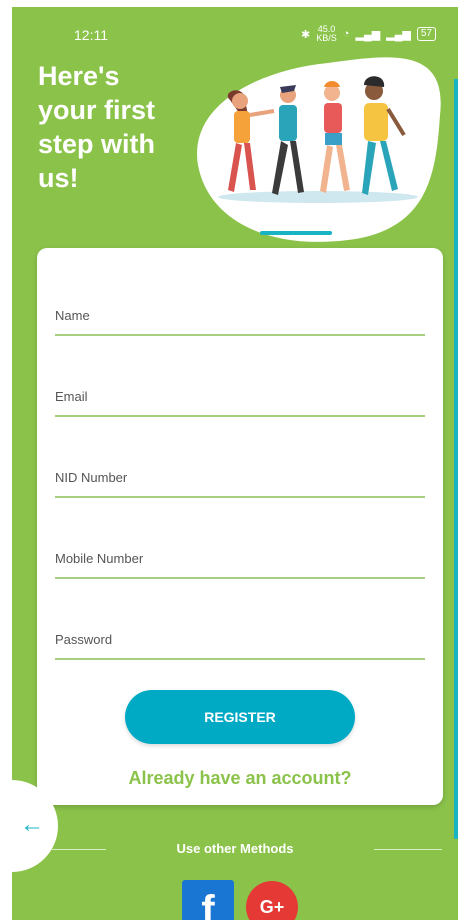 The height and width of the screenshot is (920, 458). What do you see at coordinates (71, 396) in the screenshot?
I see `email-field-label: Email` at bounding box center [71, 396].